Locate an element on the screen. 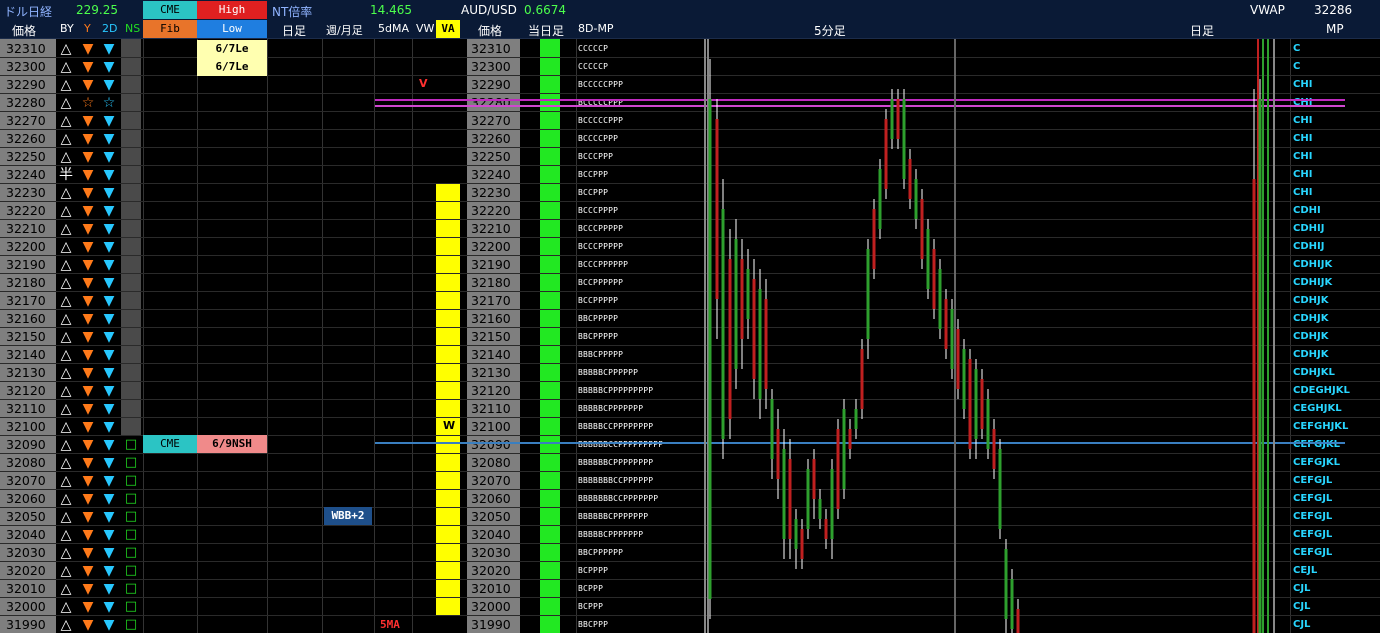 This screenshot has height=633, width=1380. tag-cme: CME is located at coordinates (170, 444).